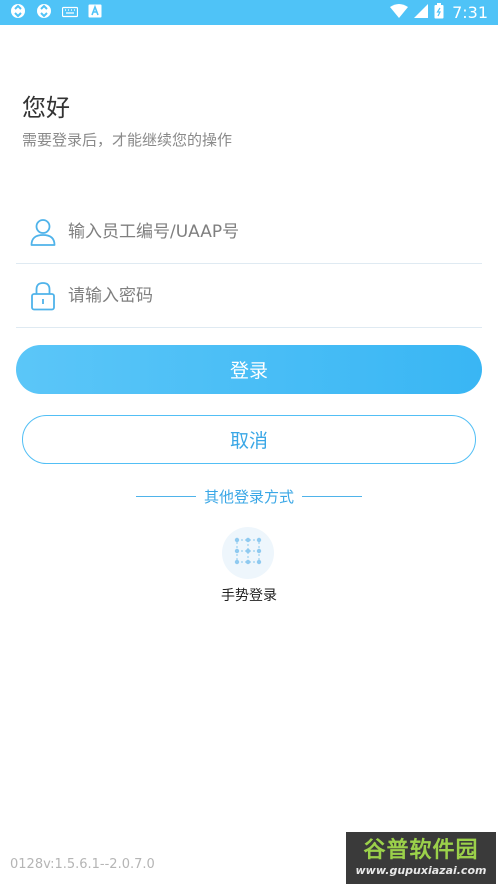 This screenshot has width=498, height=886. What do you see at coordinates (249, 369) in the screenshot?
I see `login-button: 登录` at bounding box center [249, 369].